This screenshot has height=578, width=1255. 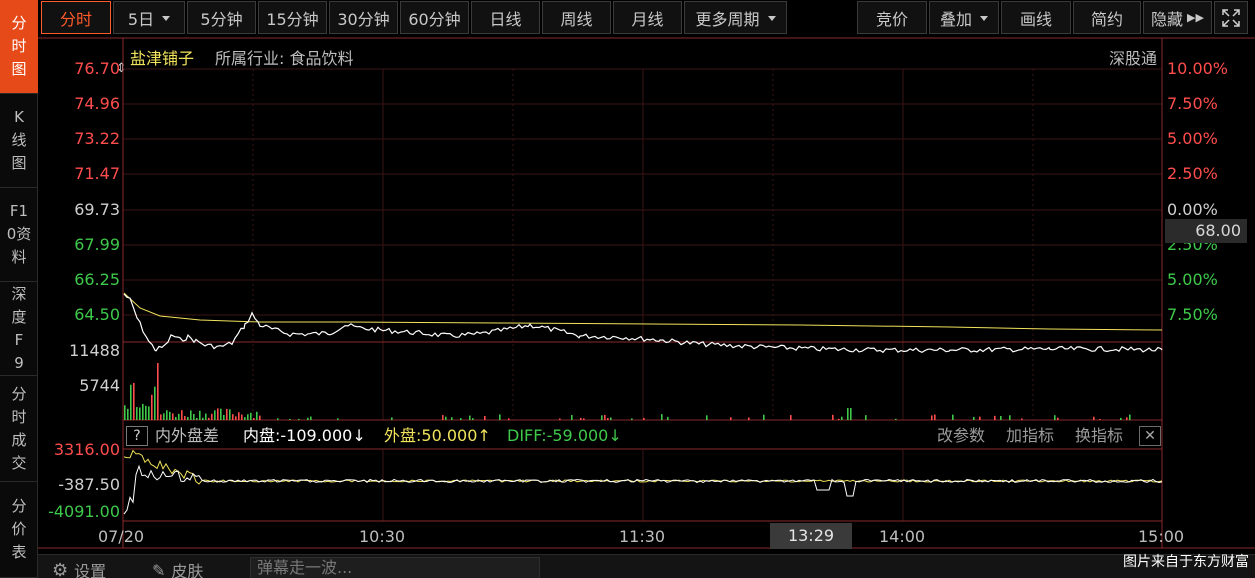 What do you see at coordinates (99, 385) in the screenshot?
I see `volume-tick: 5744` at bounding box center [99, 385].